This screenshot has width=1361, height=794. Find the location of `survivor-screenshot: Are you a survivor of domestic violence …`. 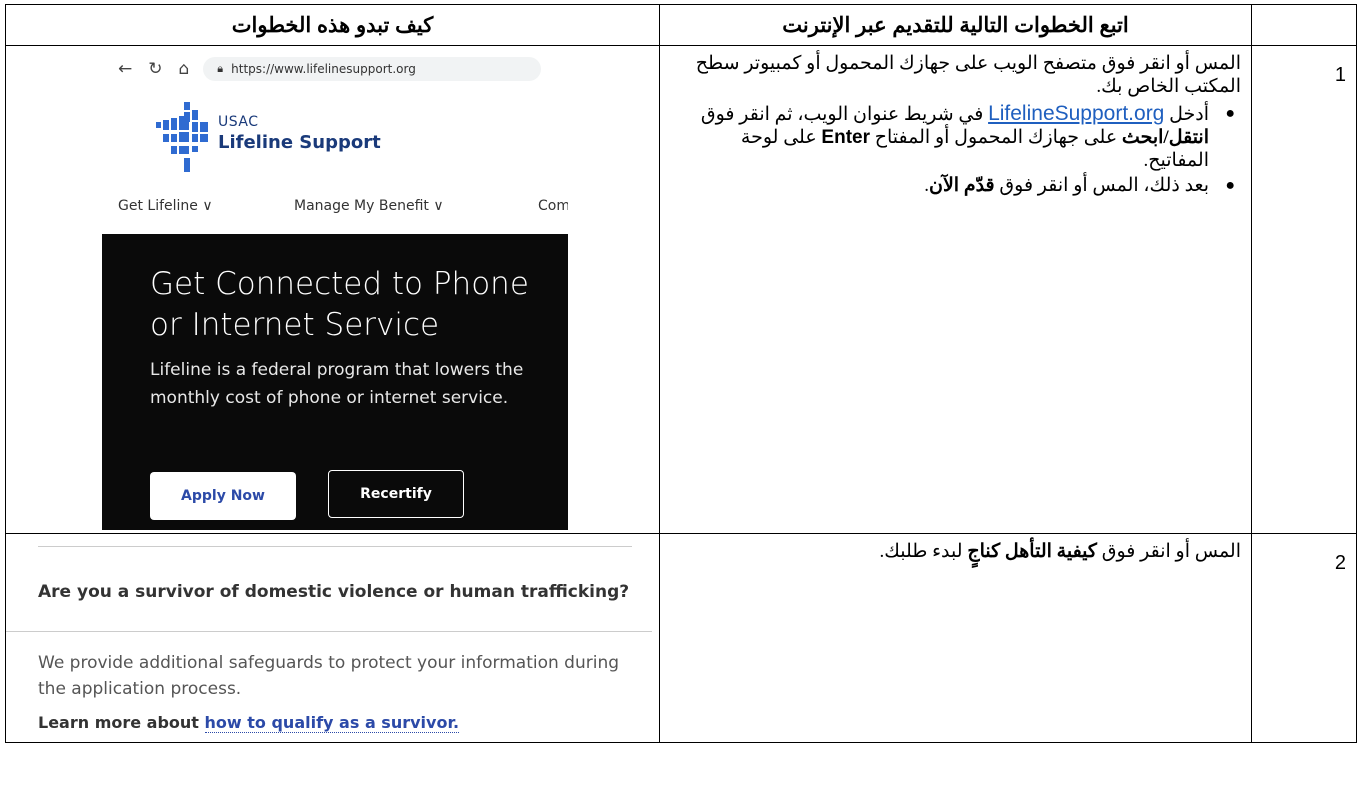

survivor-screenshot: Are you a survivor of domestic violence … is located at coordinates (332, 637).